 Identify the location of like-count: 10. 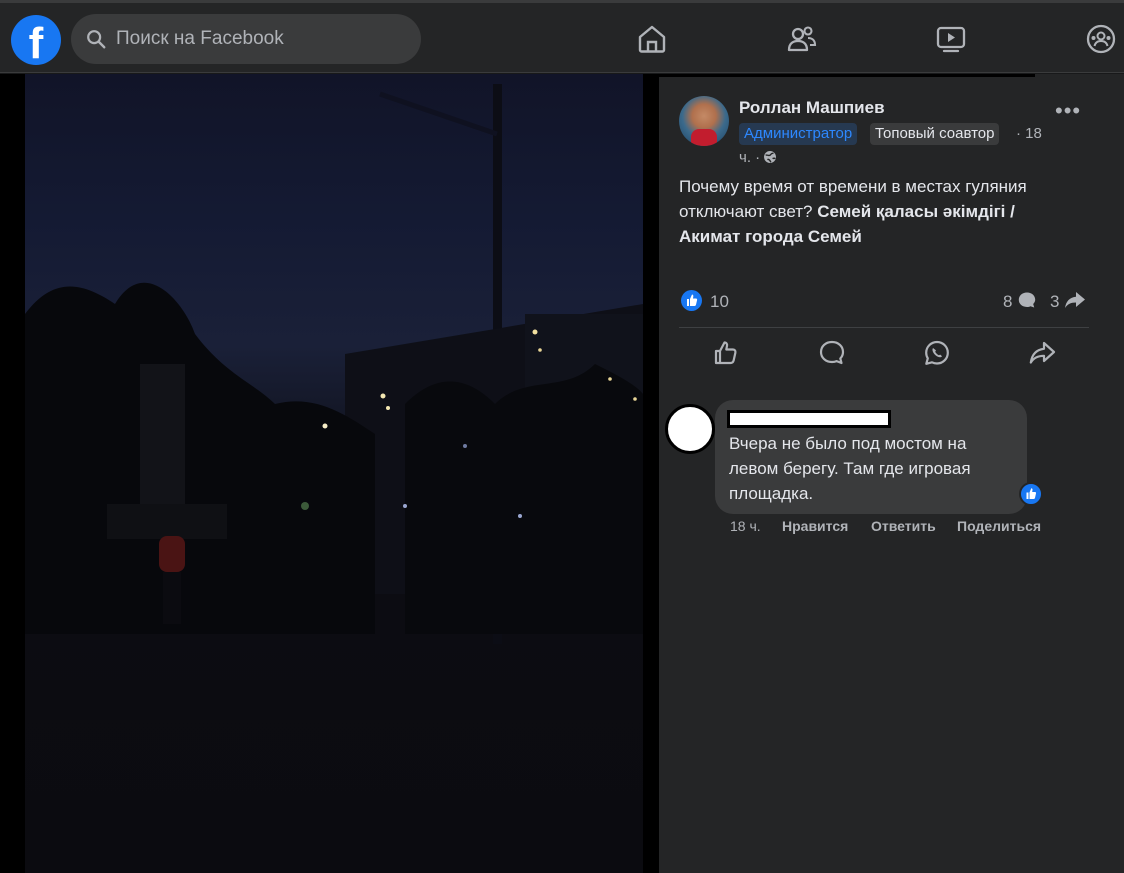
(719, 301).